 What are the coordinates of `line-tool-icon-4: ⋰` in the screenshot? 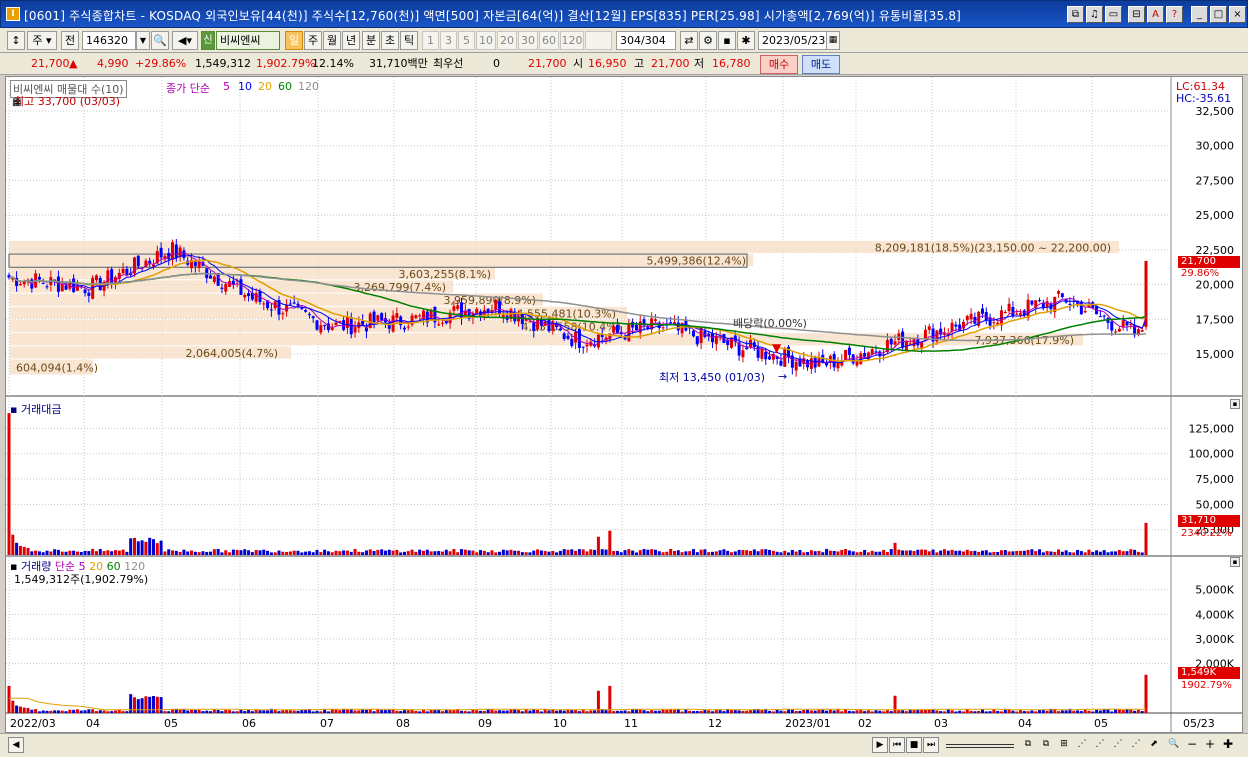 It's located at (1136, 745).